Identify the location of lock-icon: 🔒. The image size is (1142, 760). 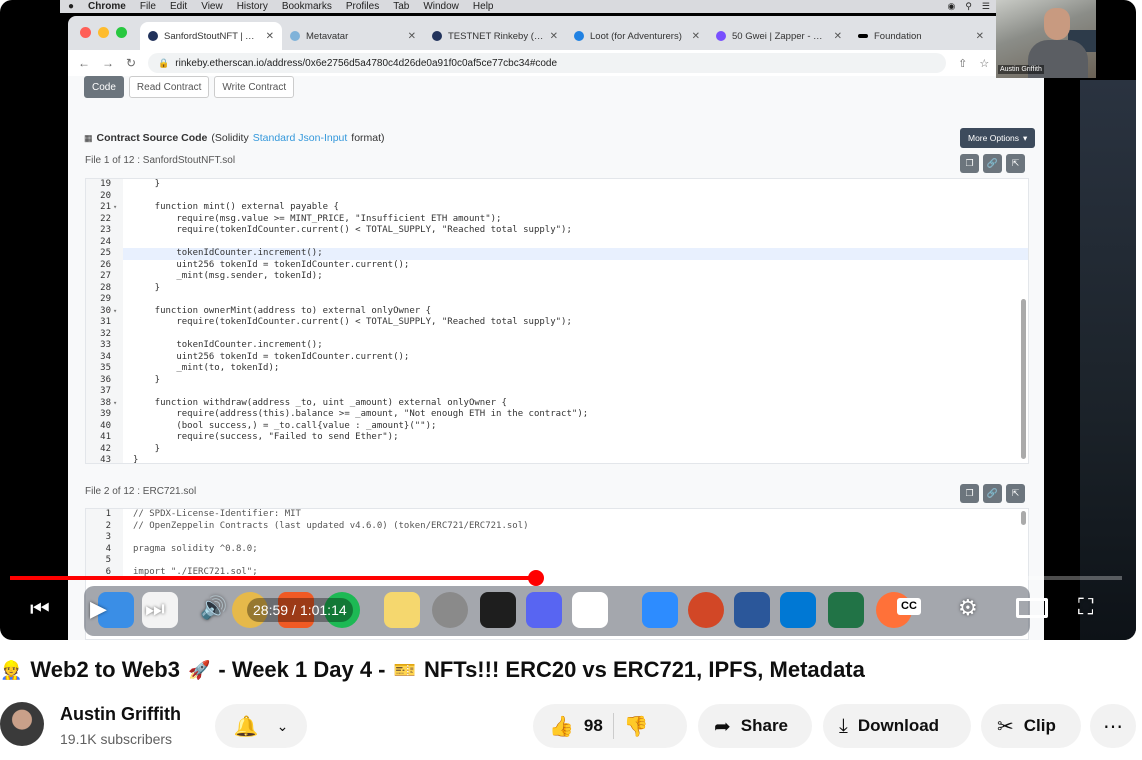
(164, 62).